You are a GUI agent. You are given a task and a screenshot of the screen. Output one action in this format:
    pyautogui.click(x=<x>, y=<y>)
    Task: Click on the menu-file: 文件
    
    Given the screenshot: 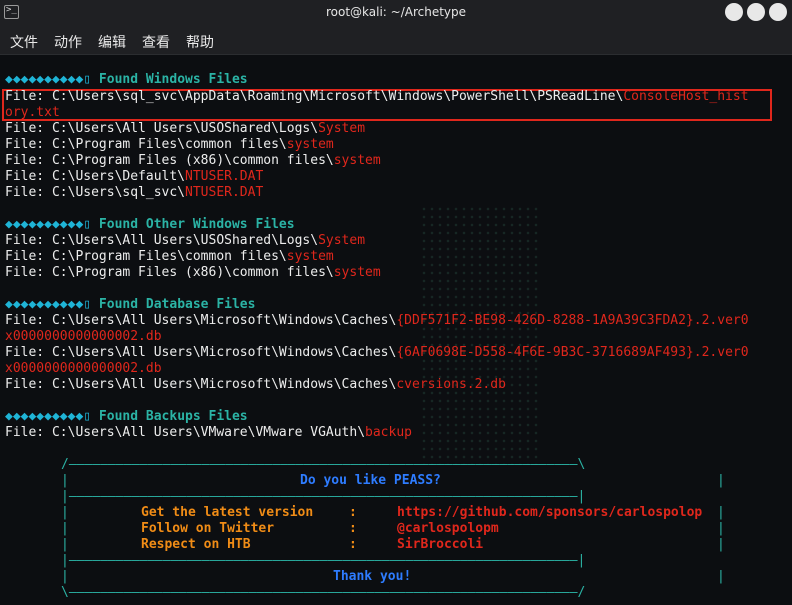 What is the action you would take?
    pyautogui.click(x=24, y=42)
    